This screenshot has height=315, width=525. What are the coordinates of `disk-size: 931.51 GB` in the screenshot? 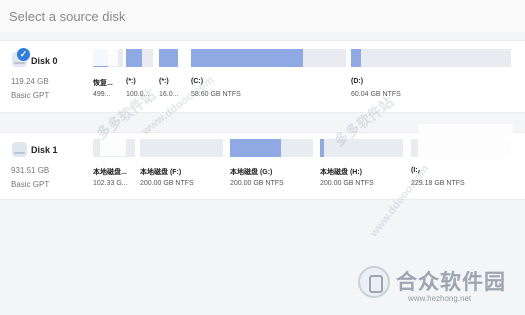 It's located at (30, 170).